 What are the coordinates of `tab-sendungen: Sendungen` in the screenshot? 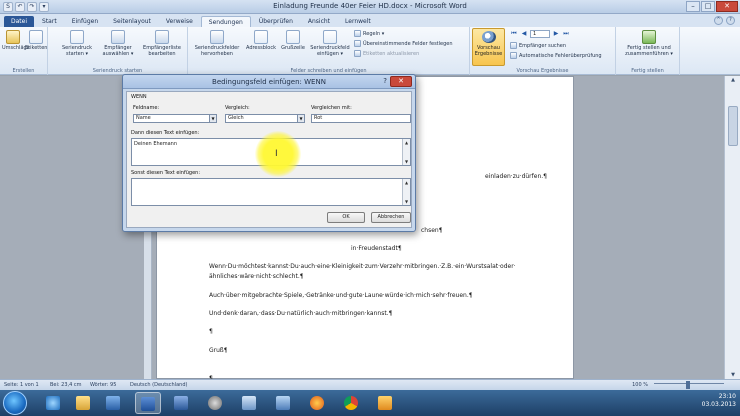 It's located at (225, 21).